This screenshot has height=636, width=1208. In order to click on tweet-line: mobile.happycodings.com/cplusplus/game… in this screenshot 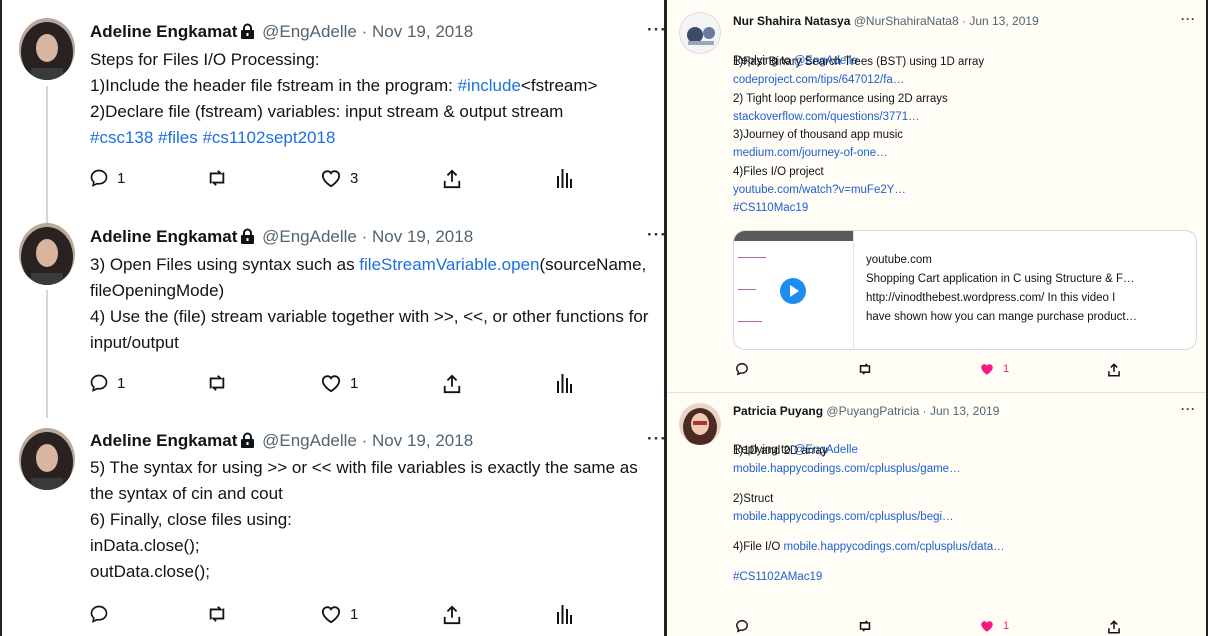, I will do `click(968, 469)`.